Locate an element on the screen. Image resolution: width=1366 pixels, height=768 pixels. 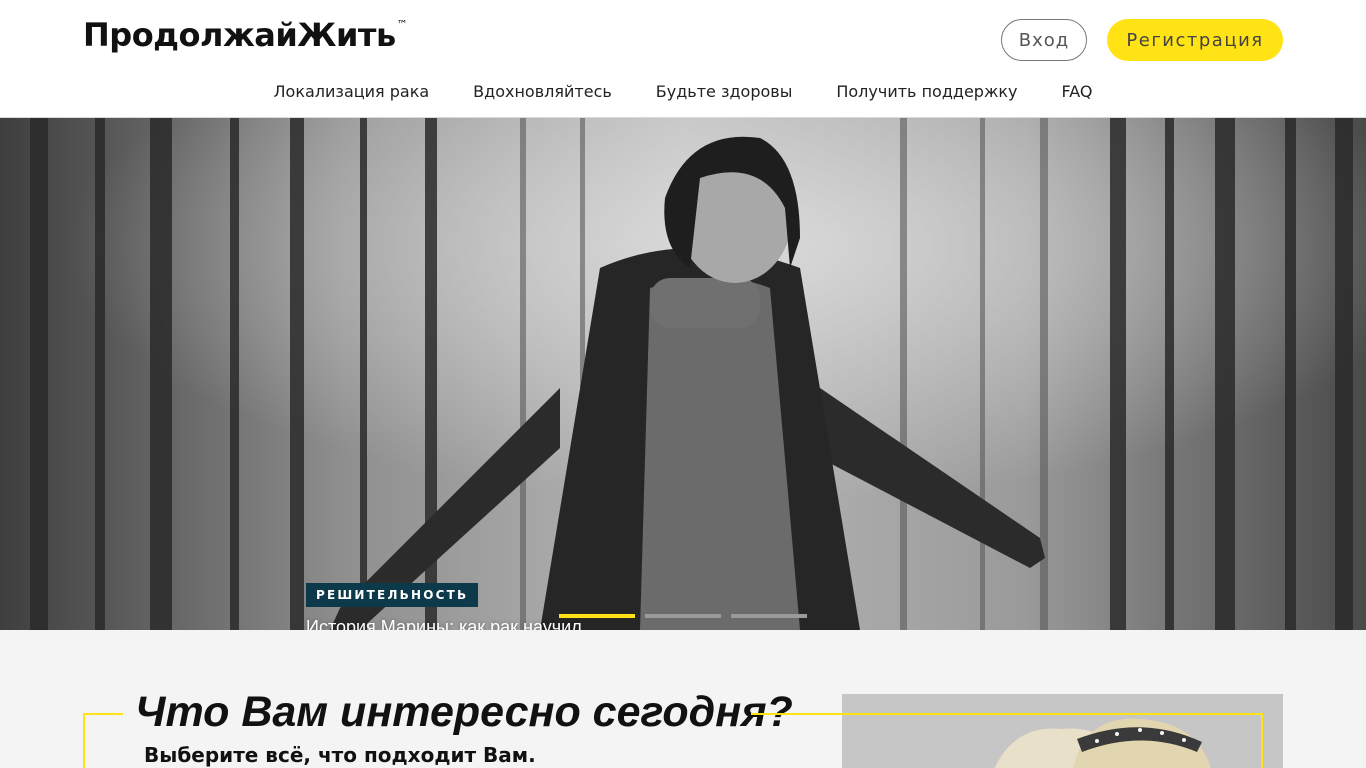
interests-title: Что Вам интересно сегодня? is located at coordinates (464, 712).